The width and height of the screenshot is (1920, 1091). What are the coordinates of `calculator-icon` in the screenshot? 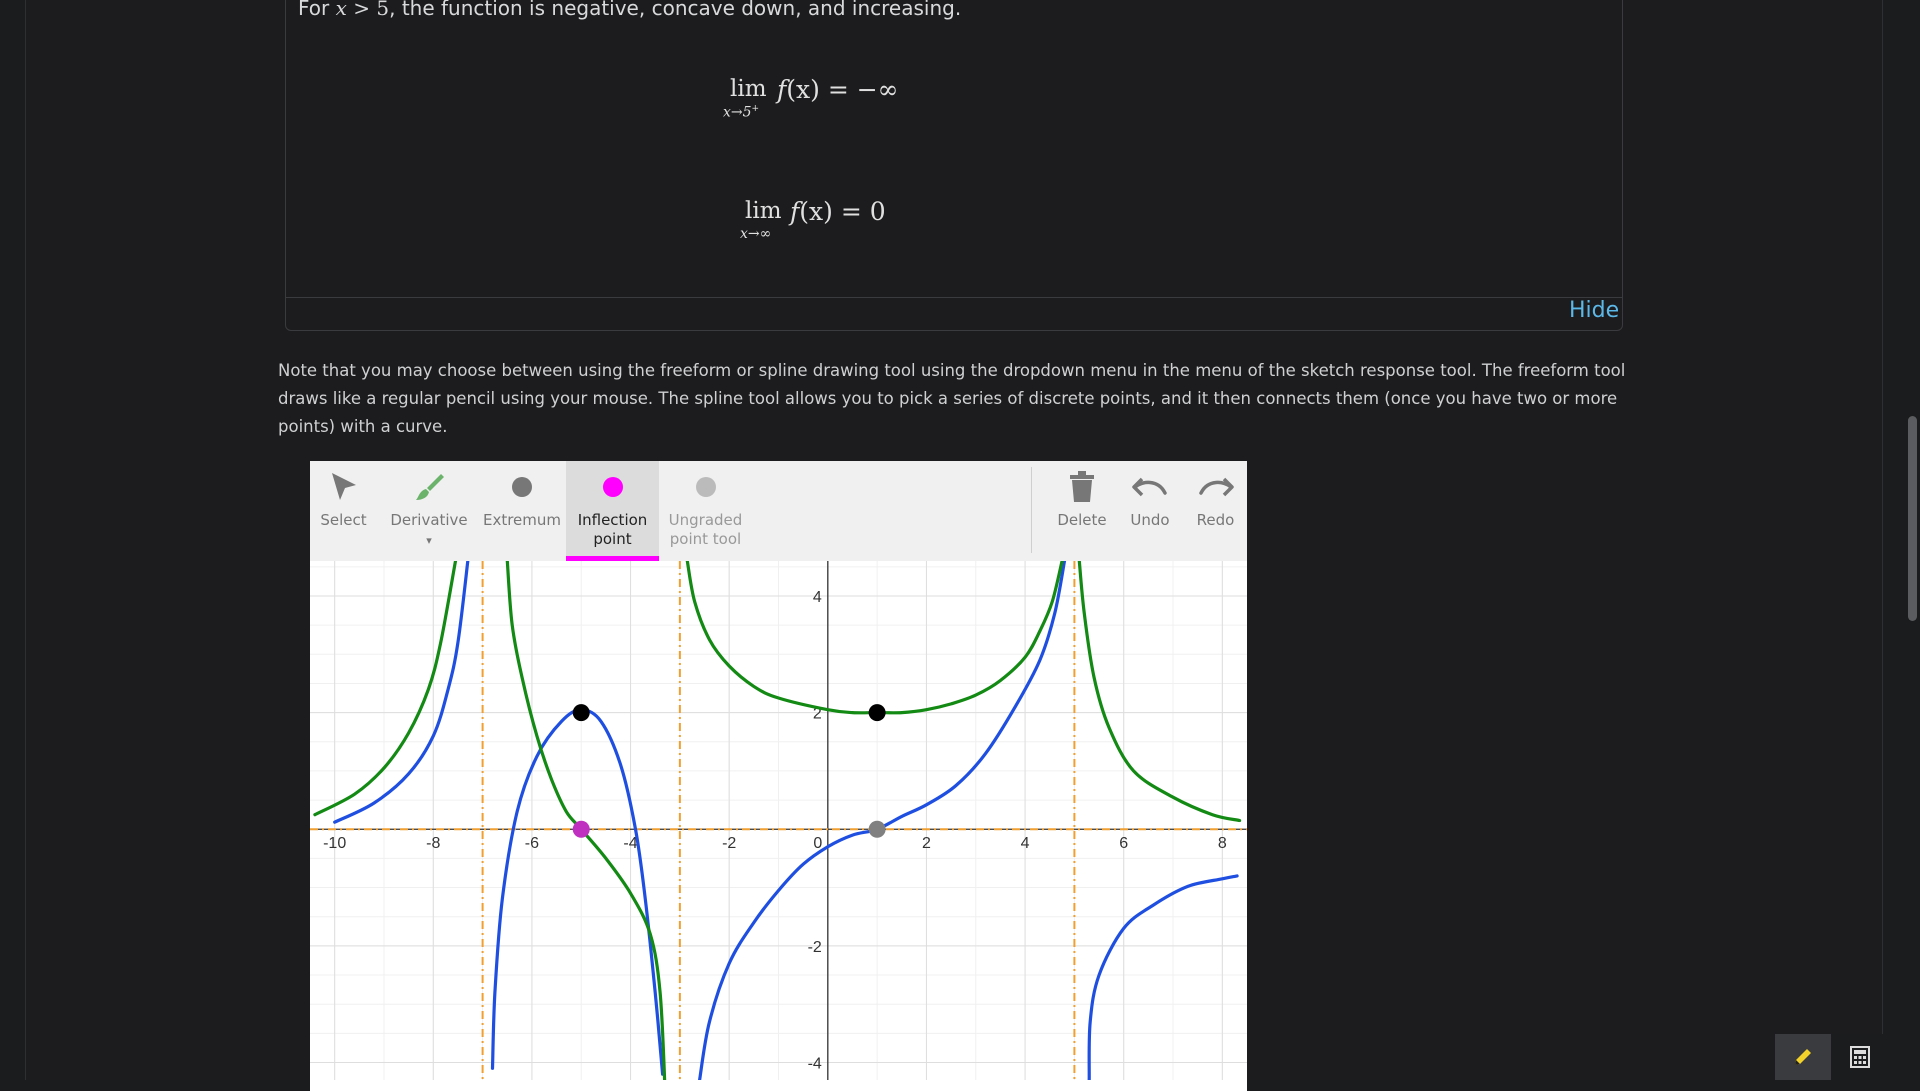 It's located at (1860, 1057).